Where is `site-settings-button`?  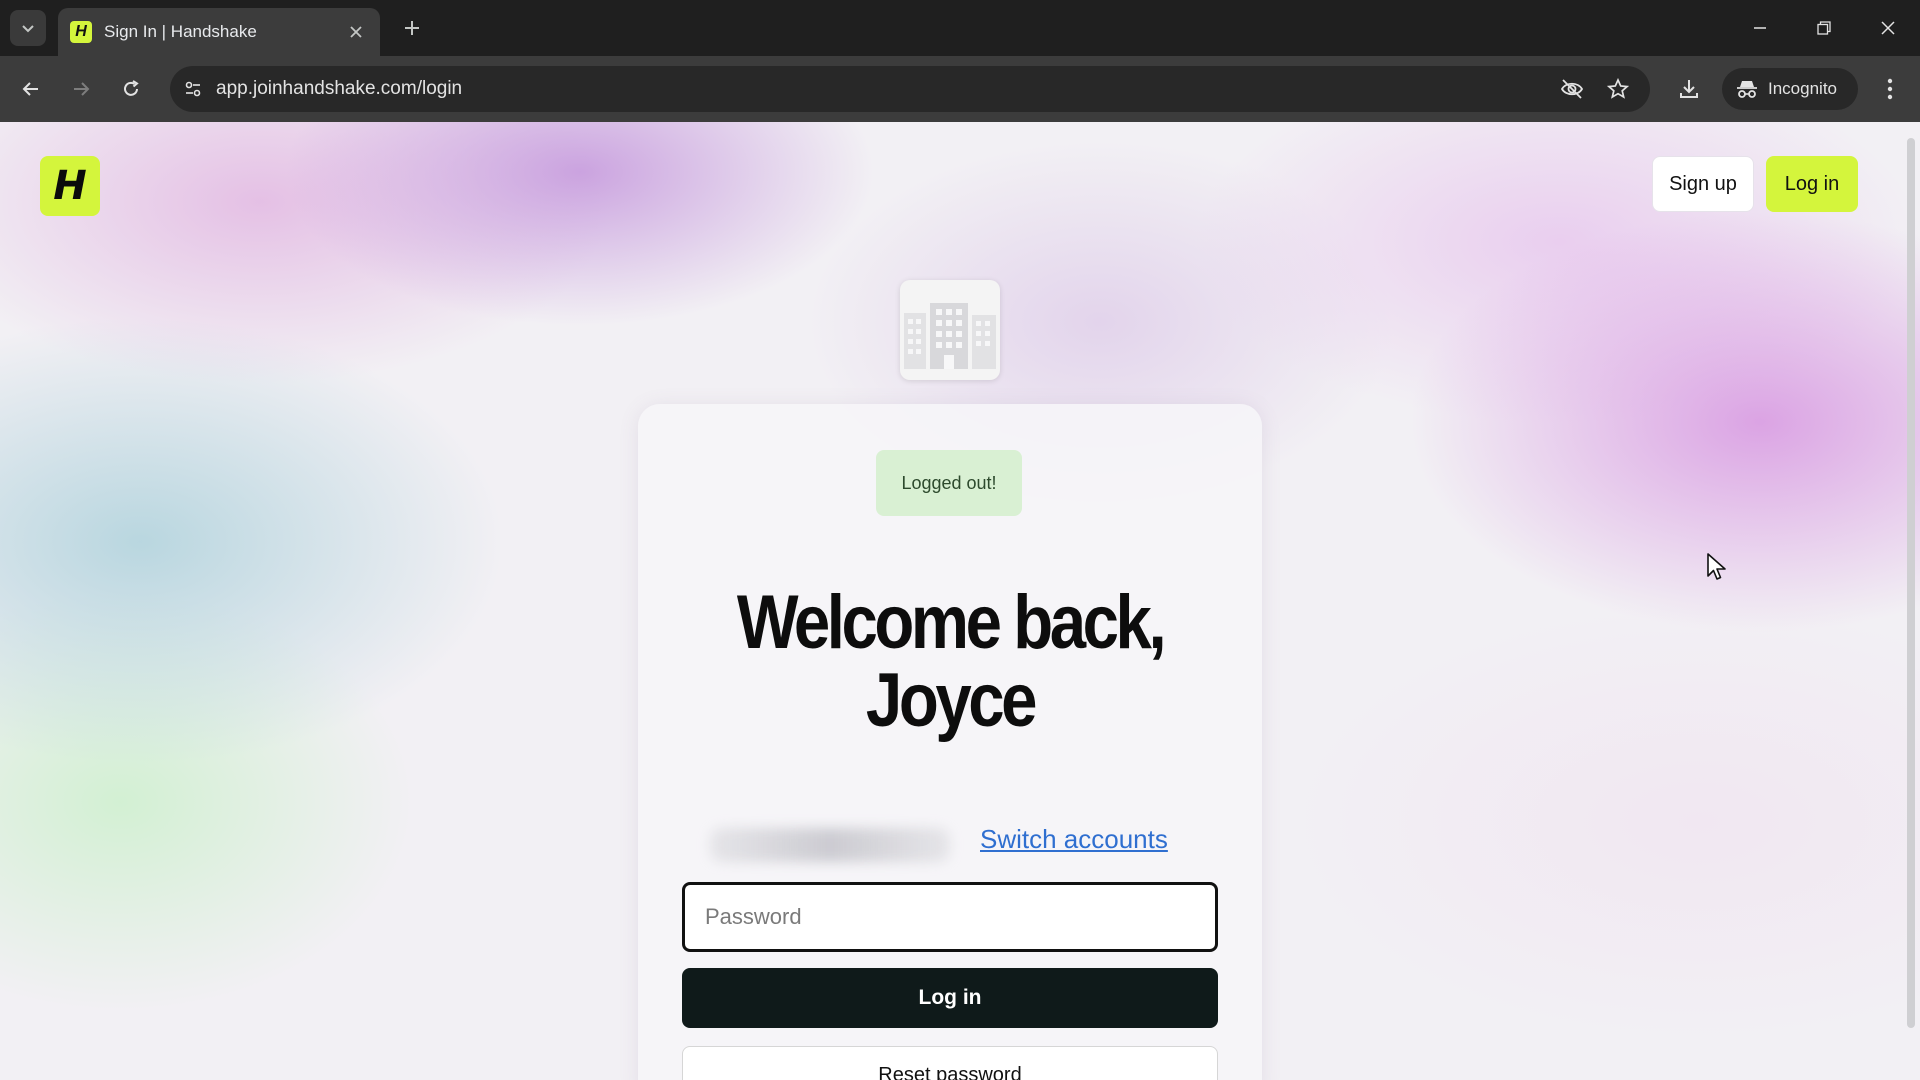 site-settings-button is located at coordinates (193, 89).